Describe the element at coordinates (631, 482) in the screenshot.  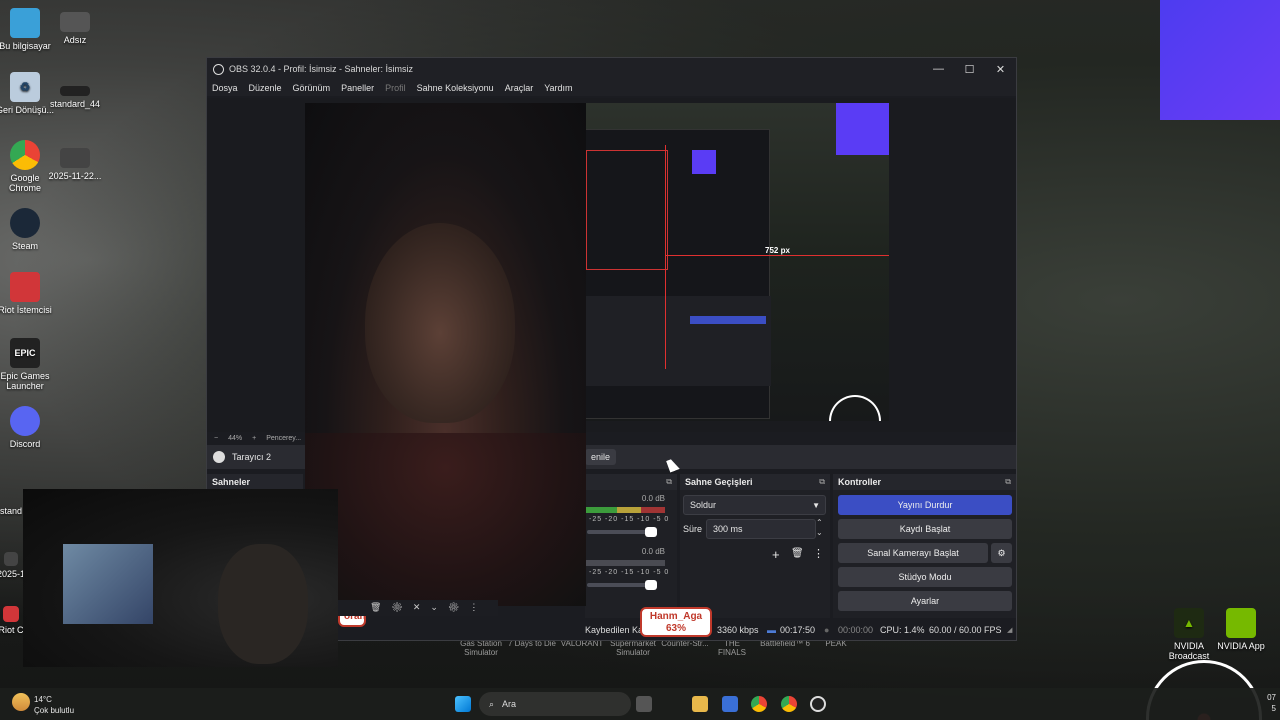
I see `mixer-dock-header: ⧉` at that location.